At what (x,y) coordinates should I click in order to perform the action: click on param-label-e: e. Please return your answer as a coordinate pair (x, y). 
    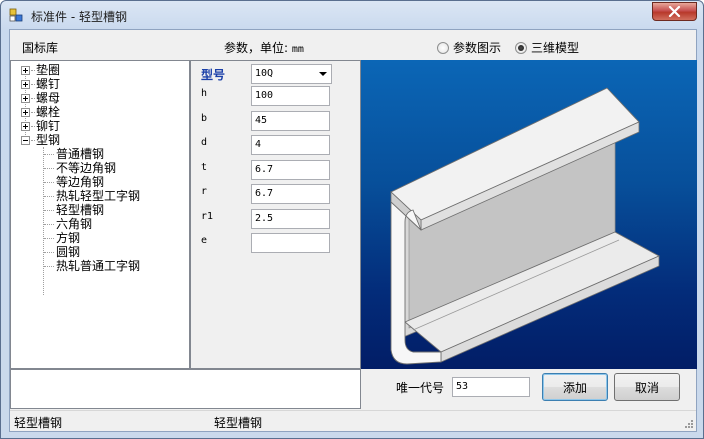
    Looking at the image, I should click on (204, 240).